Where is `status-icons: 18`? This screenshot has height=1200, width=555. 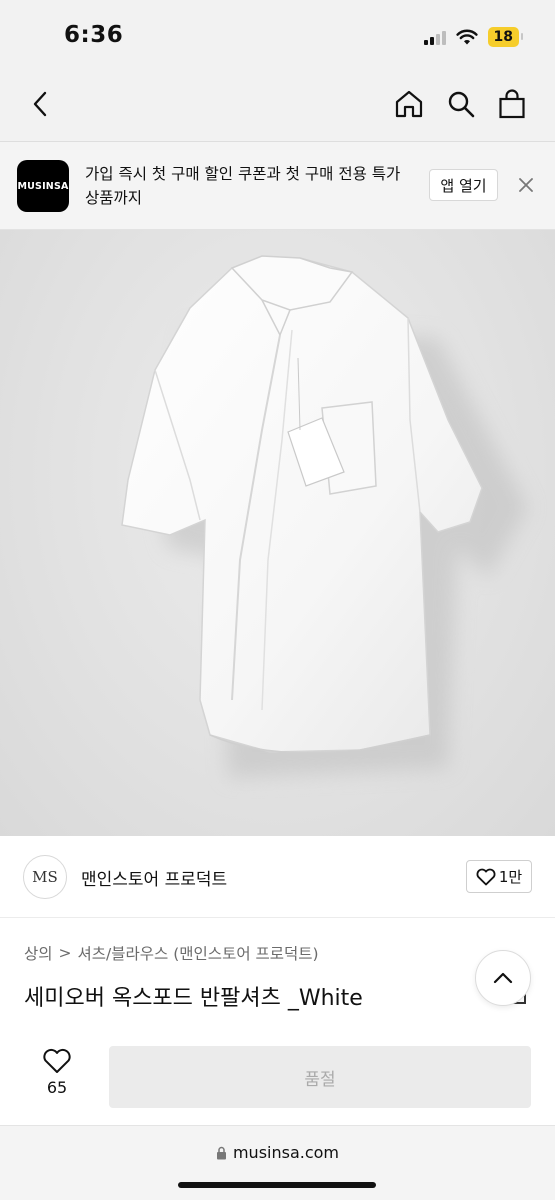
status-icons: 18 is located at coordinates (473, 37).